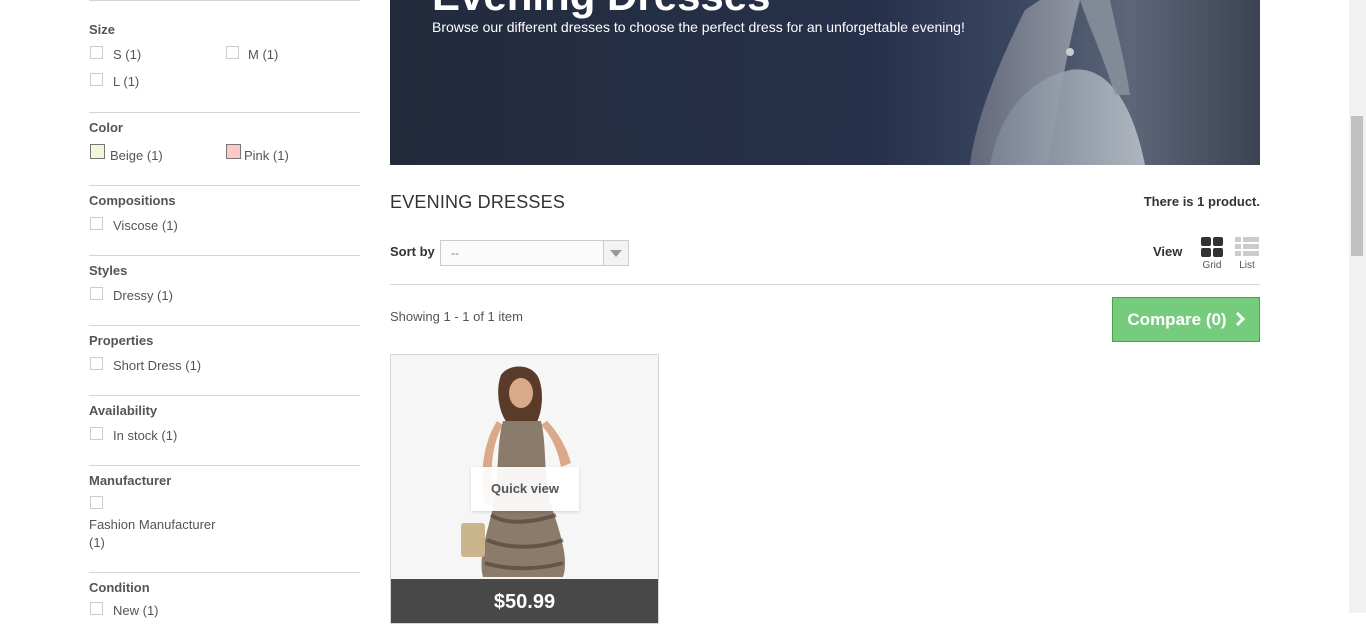 This screenshot has width=1366, height=624. Describe the element at coordinates (266, 155) in the screenshot. I see `color-pink-label: Pink (1)` at that location.